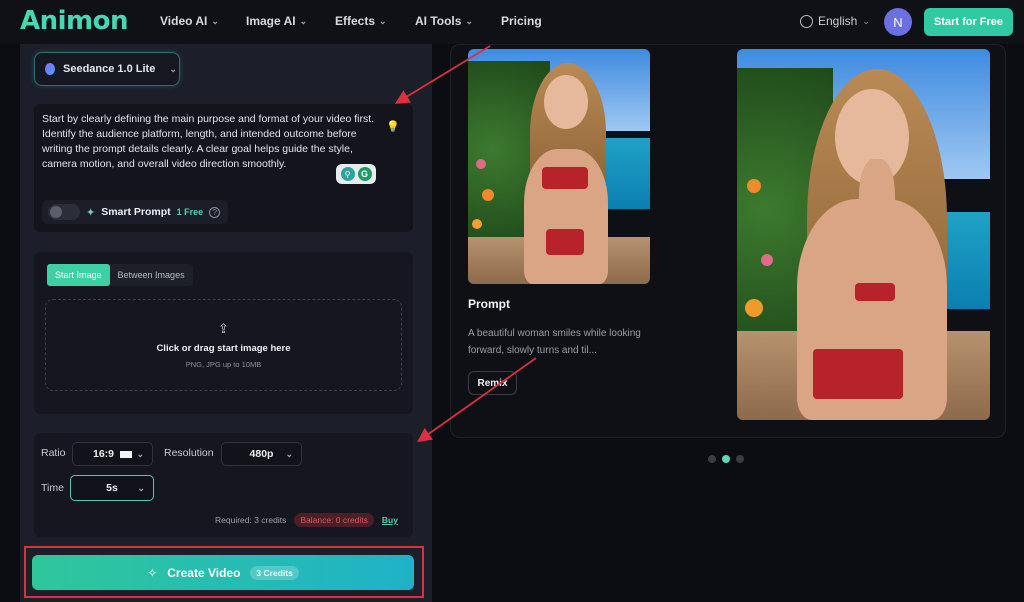  I want to click on help-icon: ?, so click(215, 212).